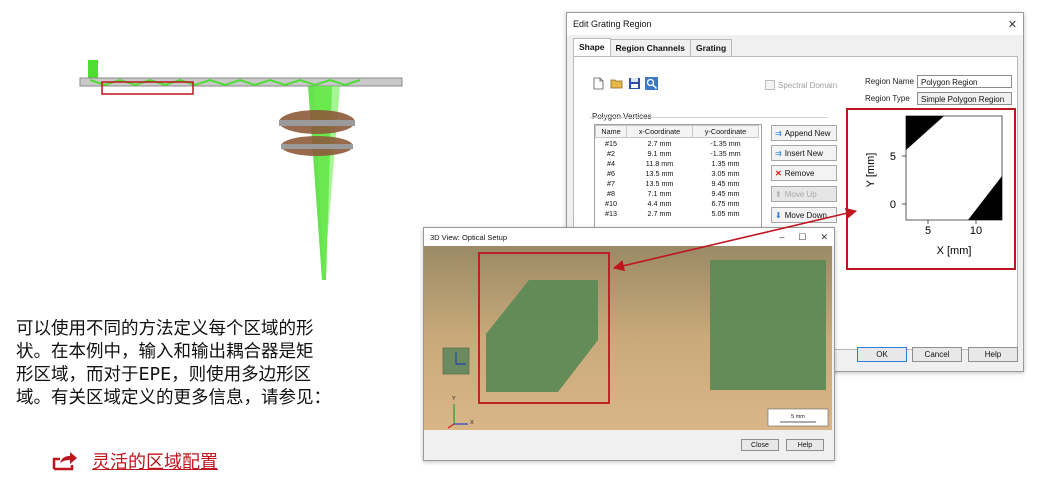 The height and width of the screenshot is (484, 1038). What do you see at coordinates (659, 131) in the screenshot?
I see `col-x-header: x-Coordinate` at bounding box center [659, 131].